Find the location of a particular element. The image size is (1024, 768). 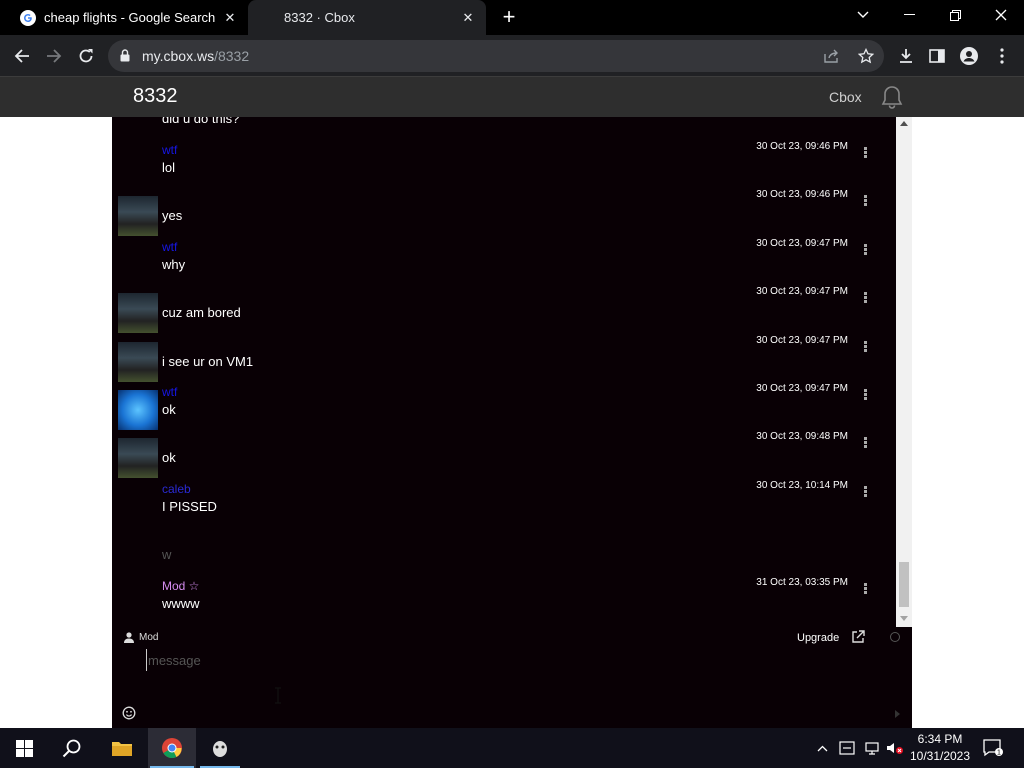

scroll-down-arrow-icon is located at coordinates (904, 618).